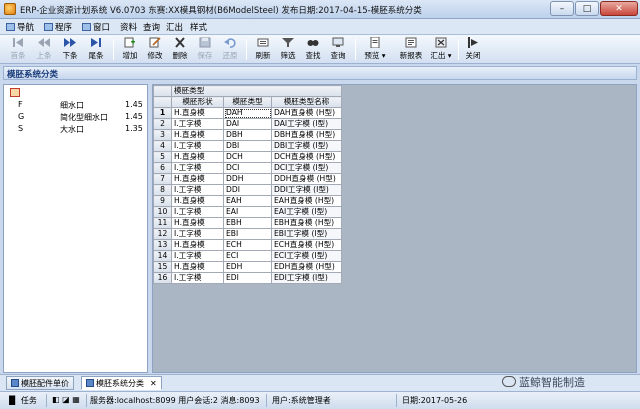  I want to click on table-row: 13 H.直身模 ECH ECH直身模 (H型), so click(247, 245).